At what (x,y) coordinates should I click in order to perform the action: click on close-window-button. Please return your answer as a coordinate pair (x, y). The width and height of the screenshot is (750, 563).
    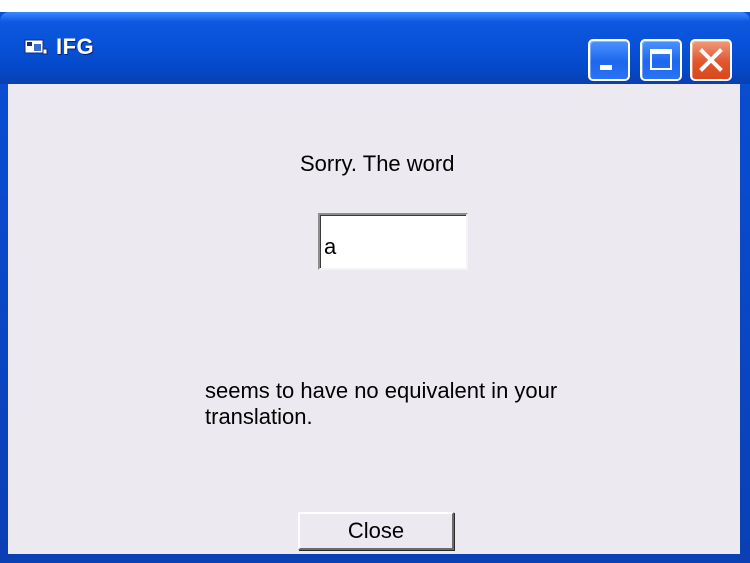
    Looking at the image, I should click on (711, 60).